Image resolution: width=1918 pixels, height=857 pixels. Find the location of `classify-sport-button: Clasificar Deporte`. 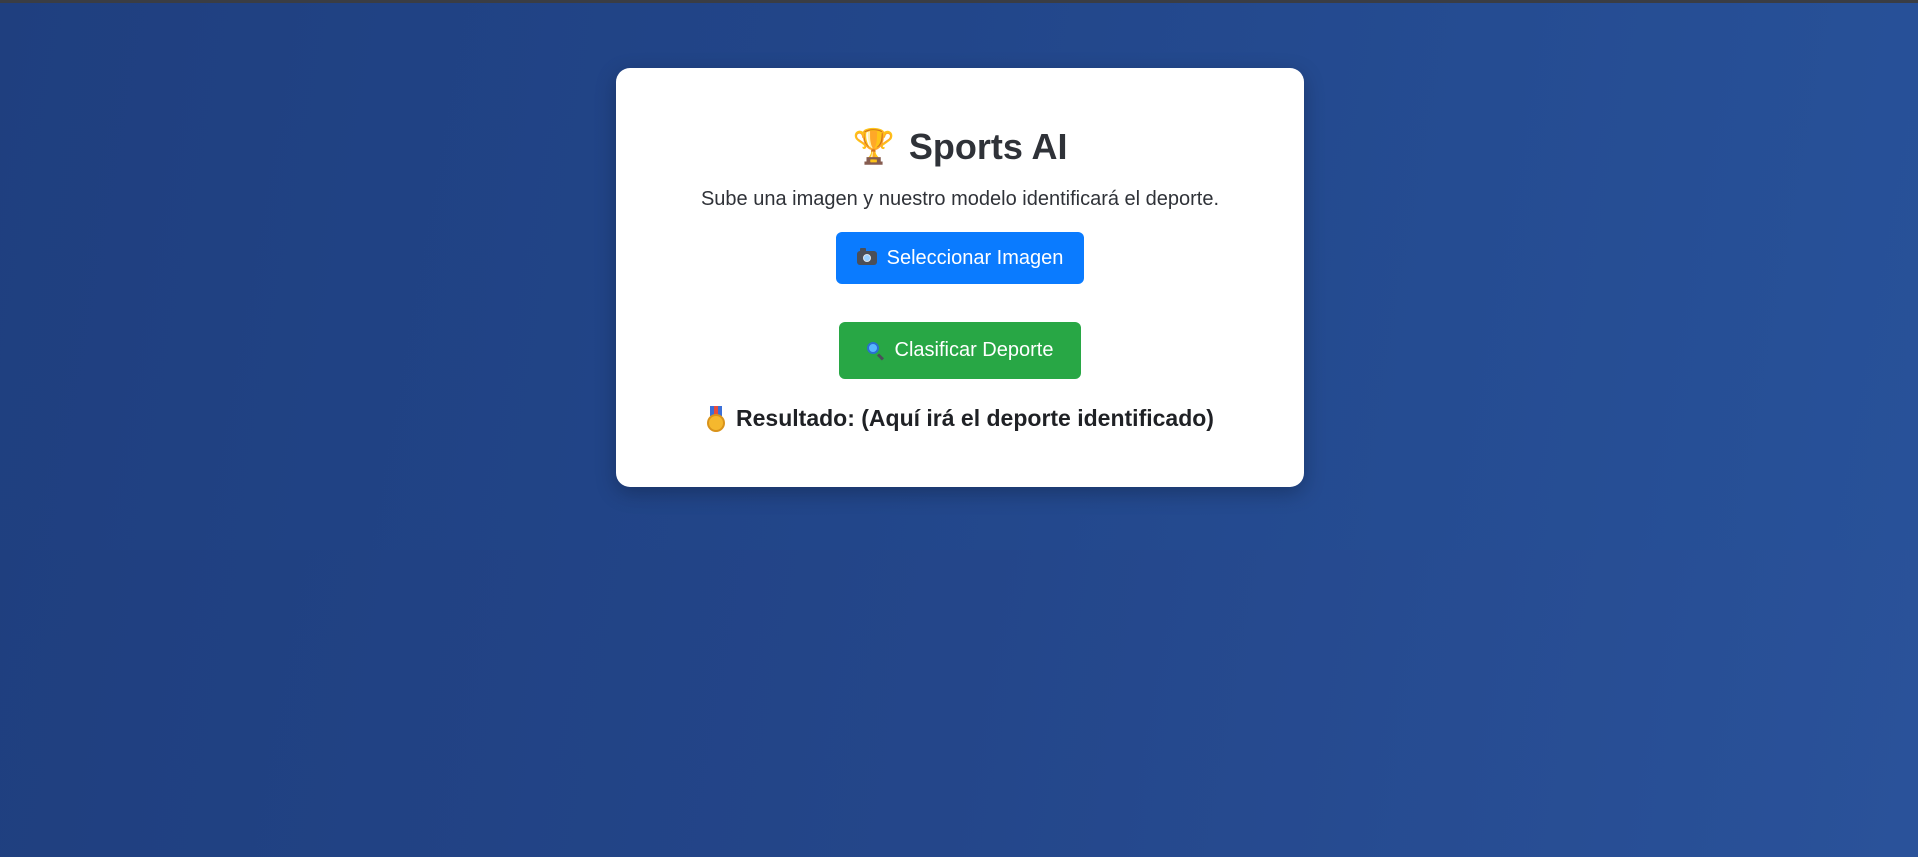

classify-sport-button: Clasificar Deporte is located at coordinates (960, 350).